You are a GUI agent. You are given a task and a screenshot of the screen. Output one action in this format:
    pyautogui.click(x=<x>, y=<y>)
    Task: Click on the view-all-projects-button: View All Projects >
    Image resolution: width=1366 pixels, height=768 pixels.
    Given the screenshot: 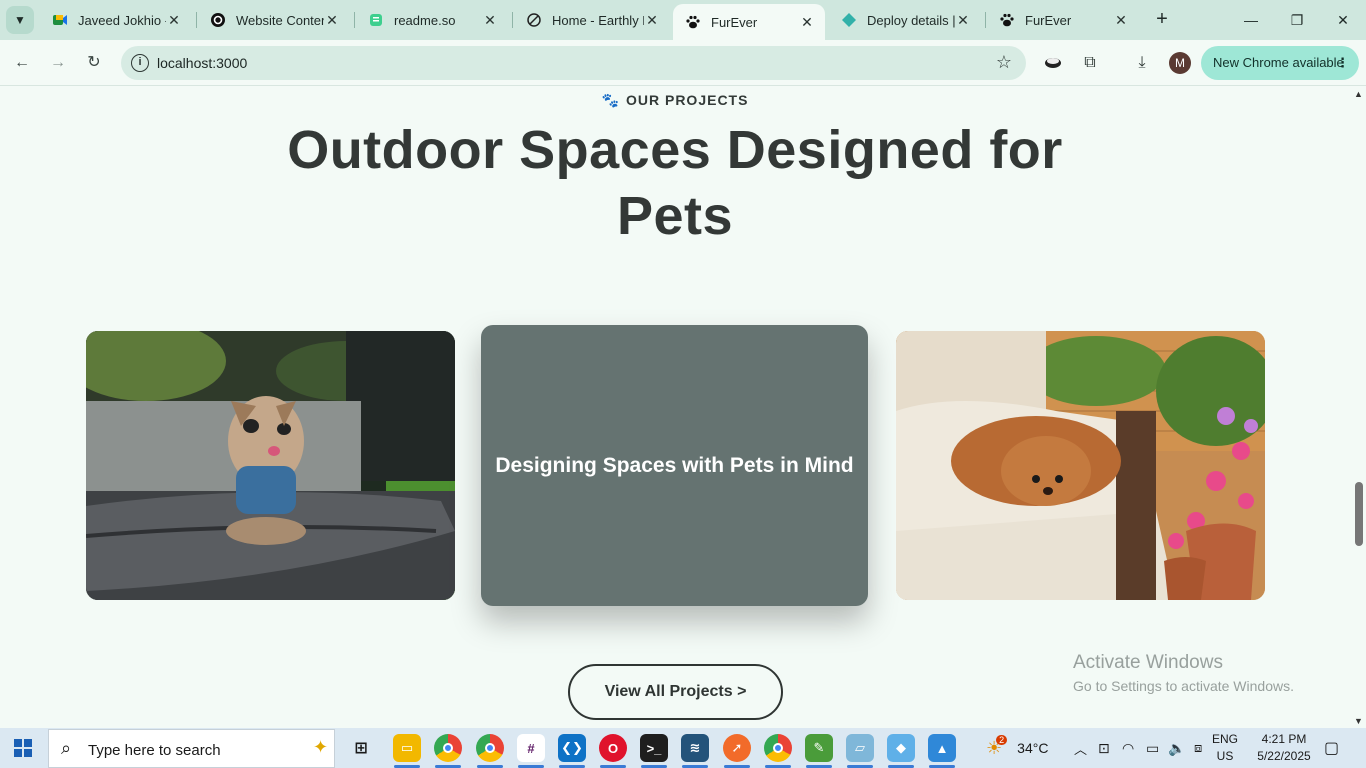 What is the action you would take?
    pyautogui.click(x=675, y=692)
    